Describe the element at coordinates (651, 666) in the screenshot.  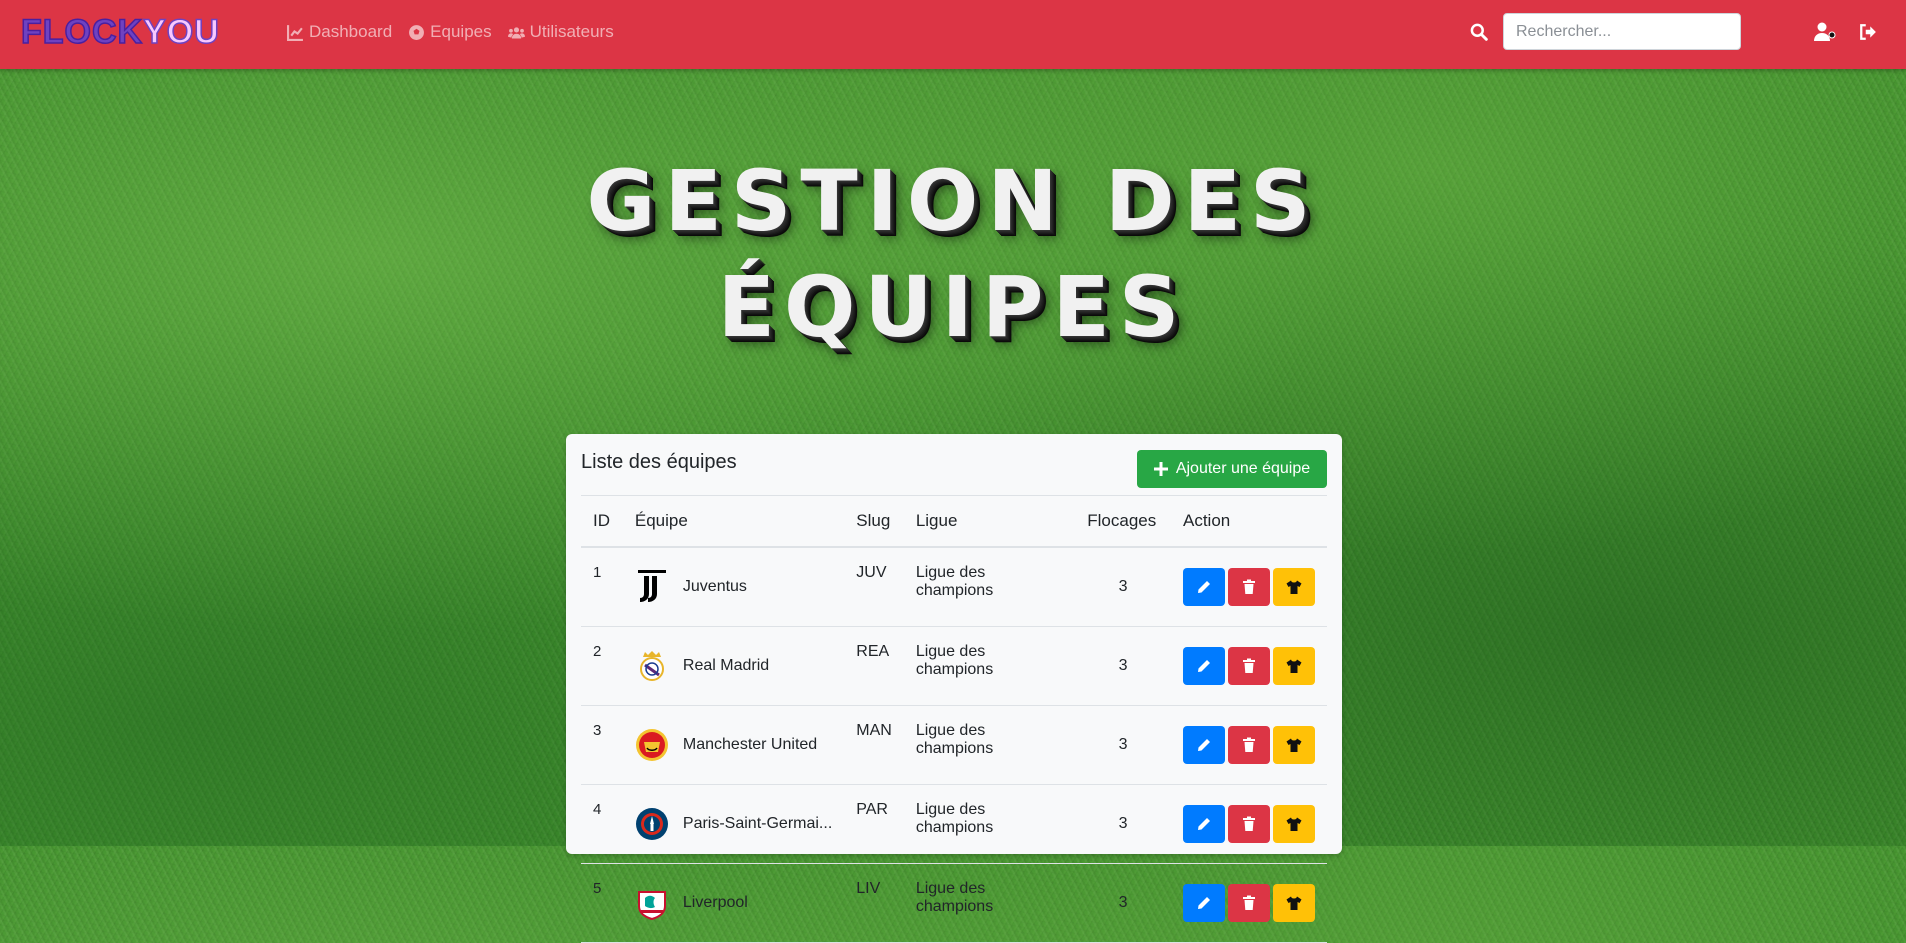
I see `real-madrid-logo` at that location.